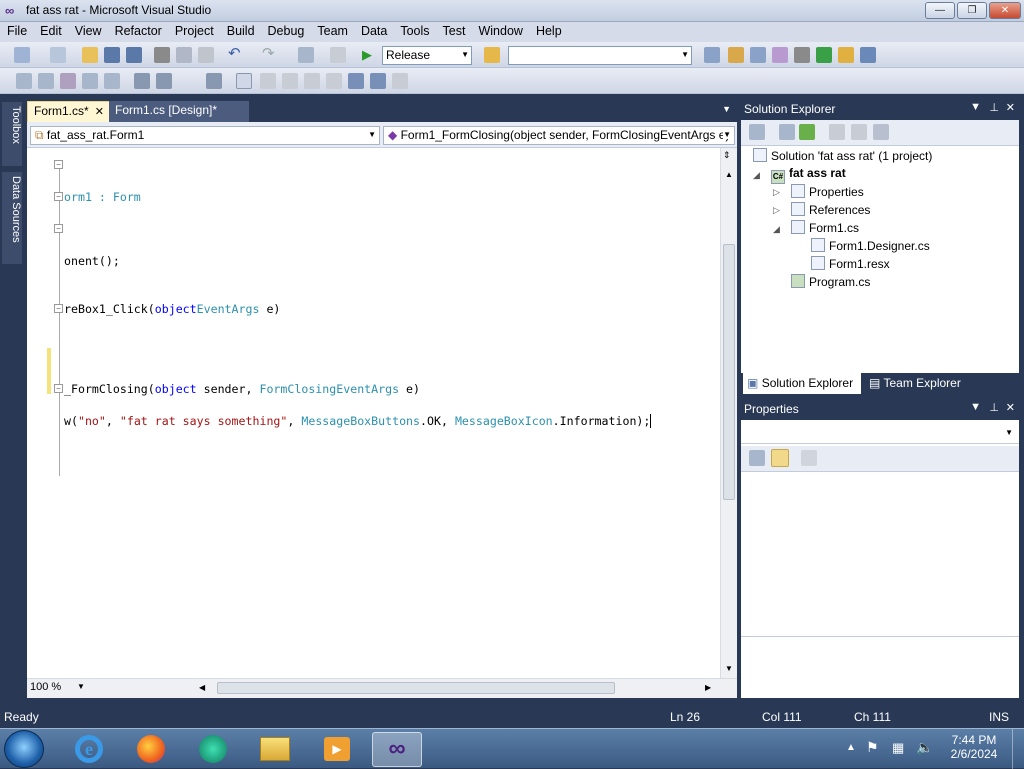 The height and width of the screenshot is (769, 1024). What do you see at coordinates (708, 687) in the screenshot?
I see `scroll-right-icon: ▶` at bounding box center [708, 687].